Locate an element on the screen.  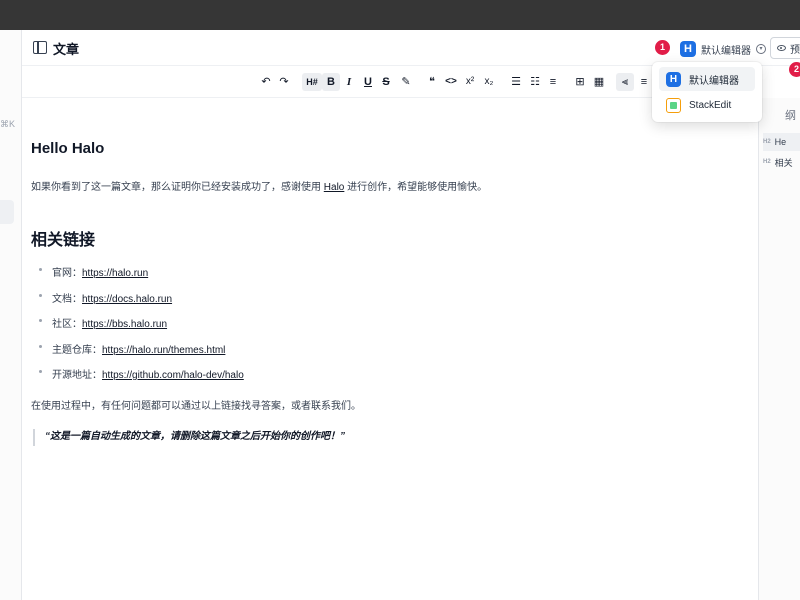
intro-text-after: 进行创作，希望能够使用愉快。 is located at coordinates (416, 187).